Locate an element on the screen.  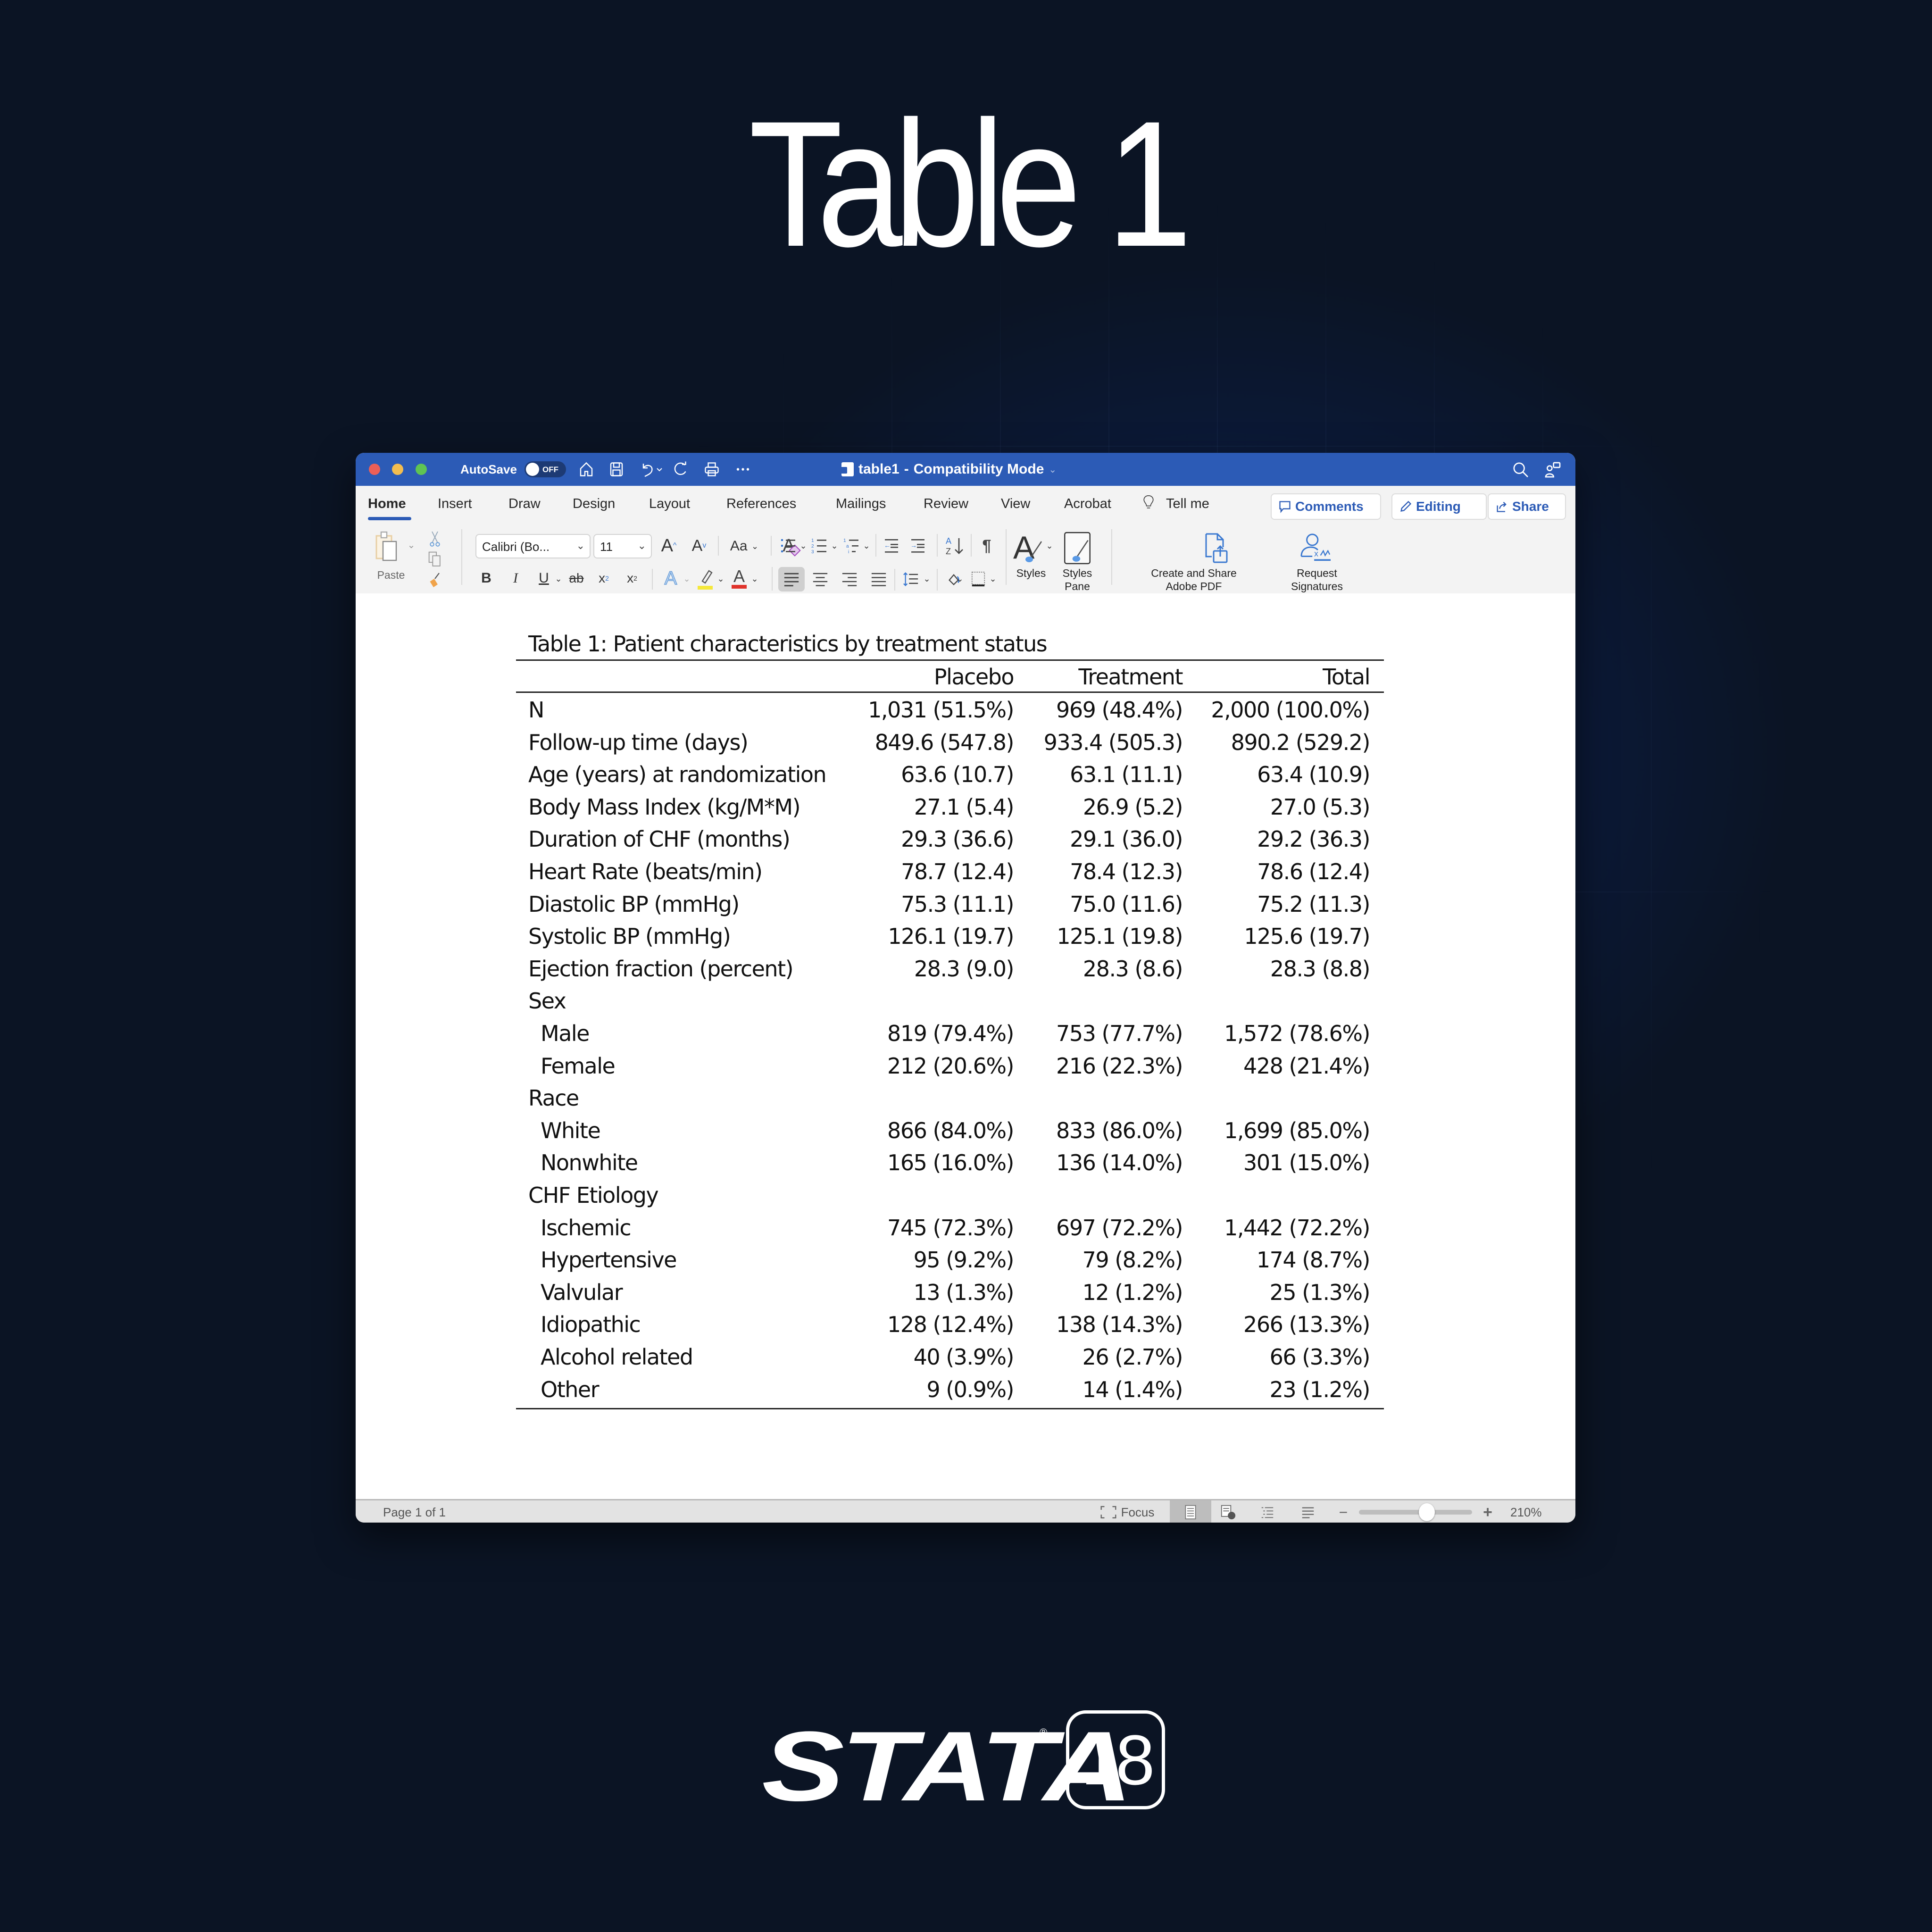
tell-me-search: Tell me is located at coordinates (1187, 504).